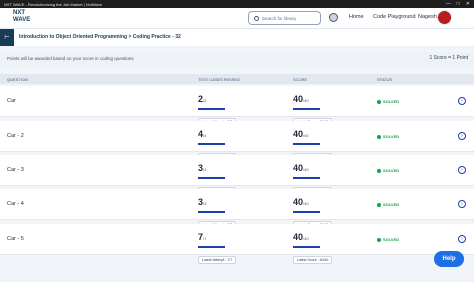 The image size is (474, 282). Describe the element at coordinates (205, 100) in the screenshot. I see `test-cases-total: /2` at that location.